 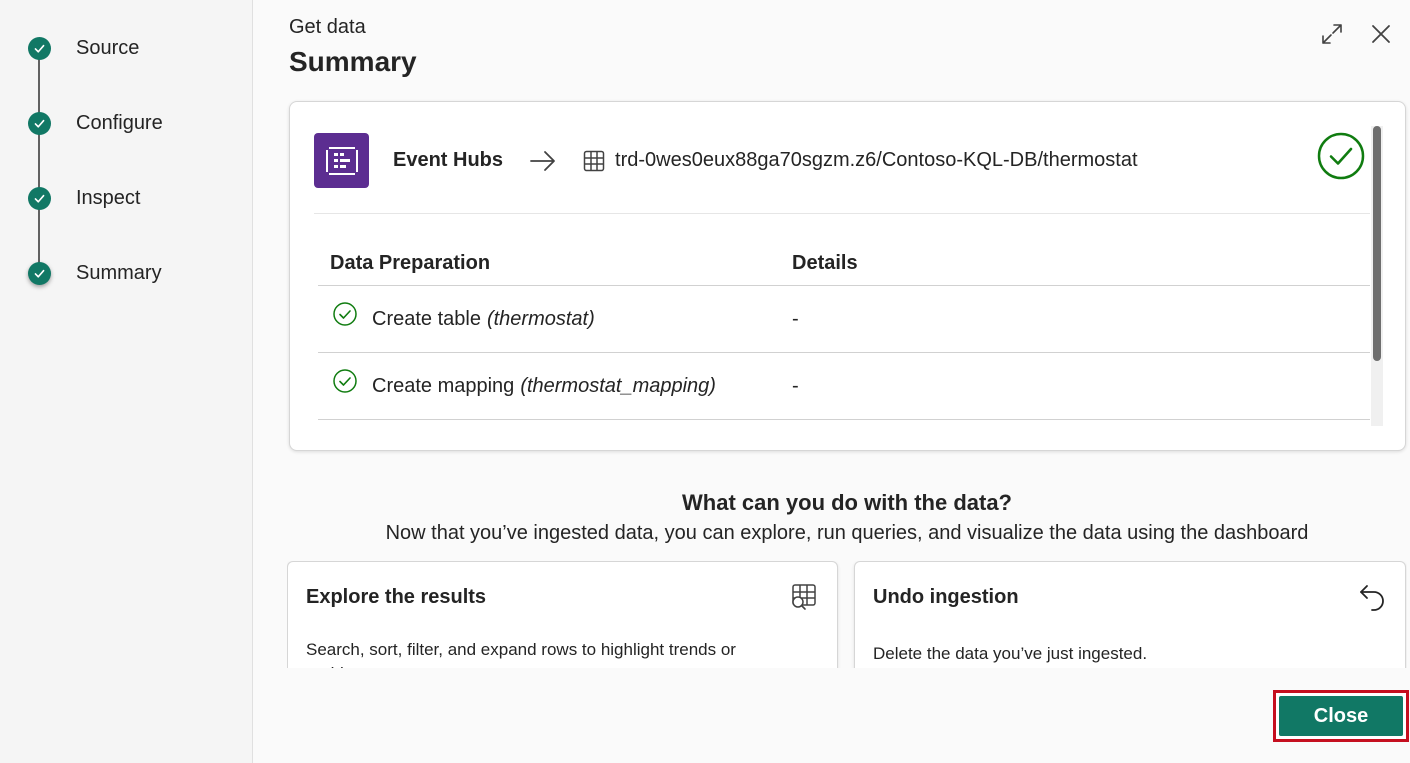 I want to click on preparation-cell: Create mapping (thermostat_mapping), so click(x=555, y=383).